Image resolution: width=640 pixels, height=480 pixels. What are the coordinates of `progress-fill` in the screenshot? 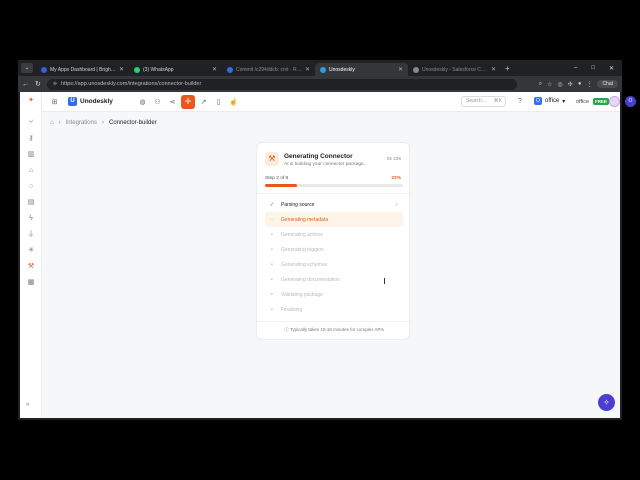 It's located at (281, 185).